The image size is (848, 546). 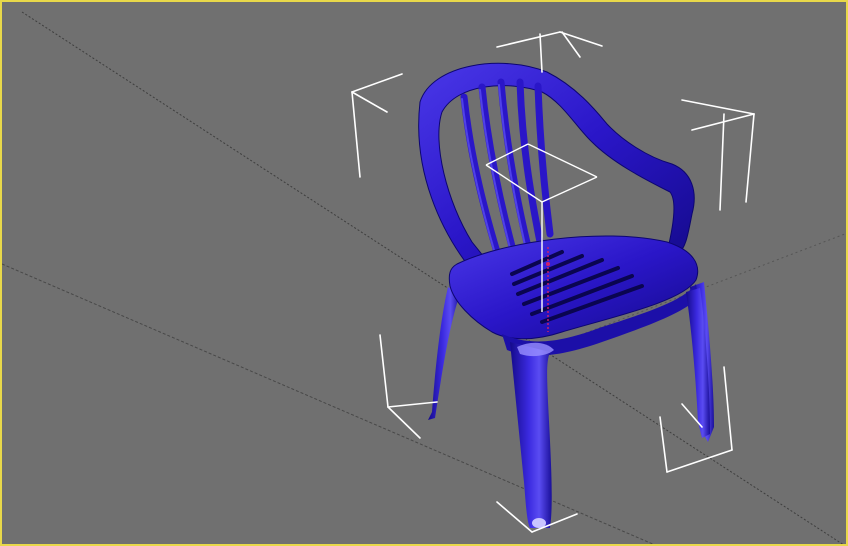 What do you see at coordinates (444, 353) in the screenshot?
I see `chair-back-left-leg` at bounding box center [444, 353].